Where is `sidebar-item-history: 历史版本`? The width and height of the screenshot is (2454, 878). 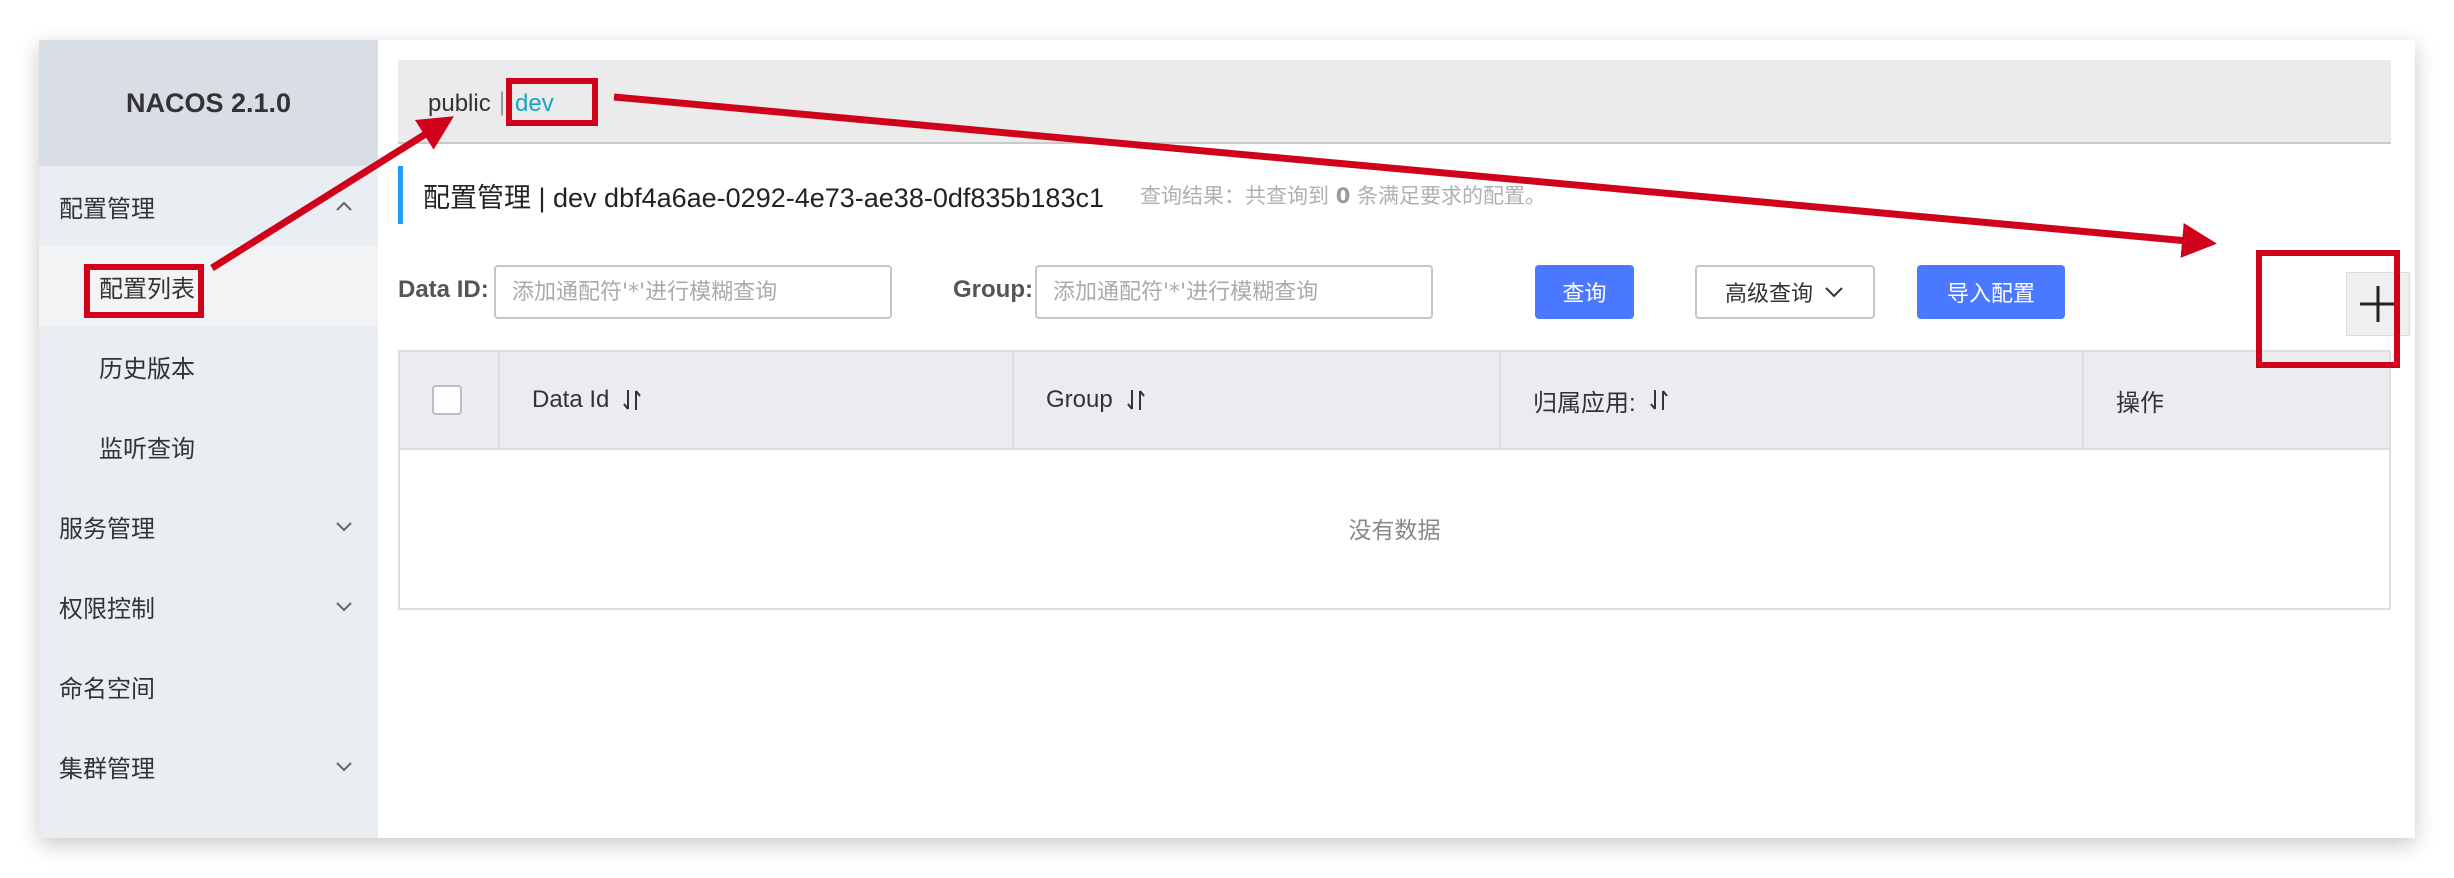
sidebar-item-history: 历史版本 is located at coordinates (208, 366).